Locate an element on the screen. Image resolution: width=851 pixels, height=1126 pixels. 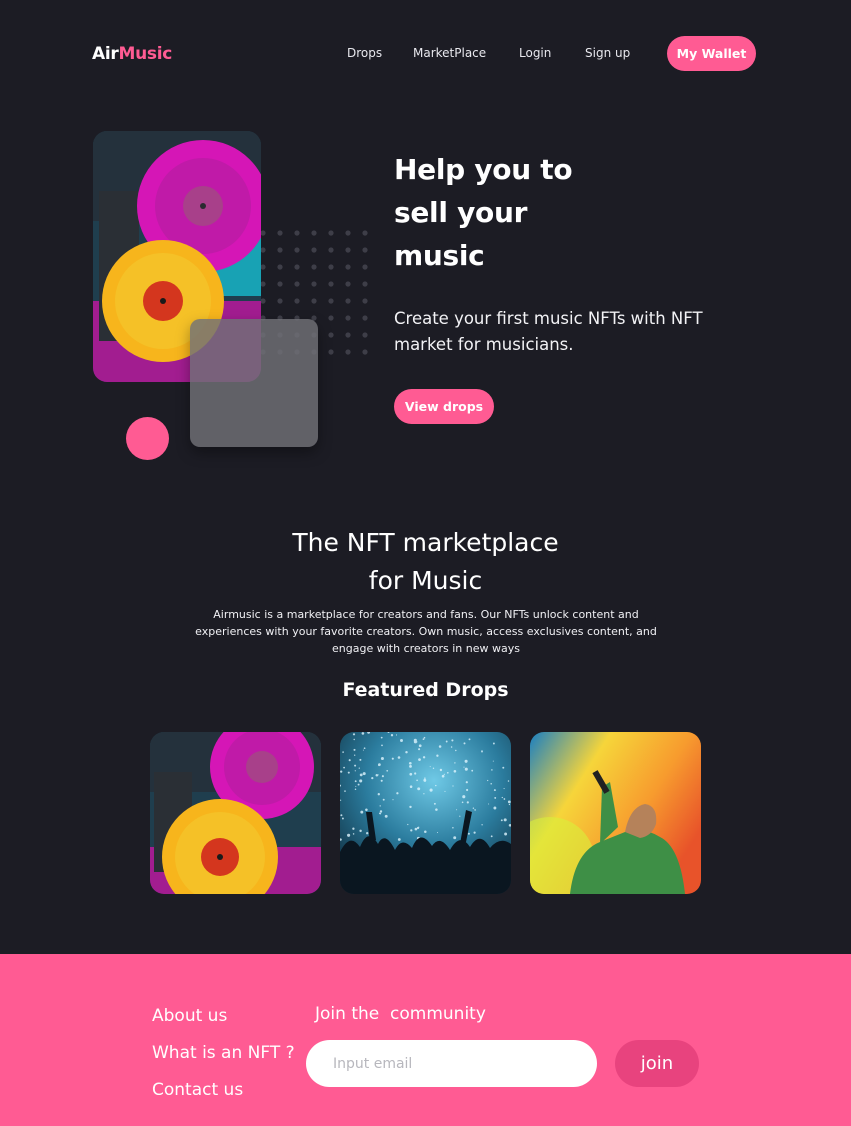
my-wallet-button: My Wallet is located at coordinates (711, 53).